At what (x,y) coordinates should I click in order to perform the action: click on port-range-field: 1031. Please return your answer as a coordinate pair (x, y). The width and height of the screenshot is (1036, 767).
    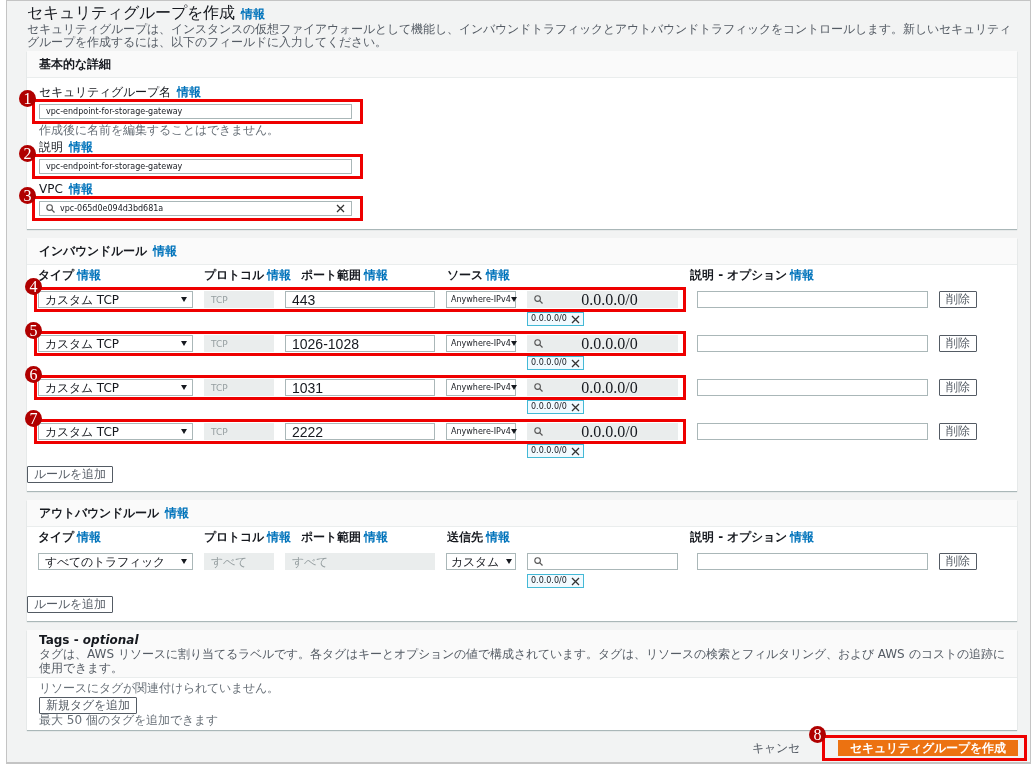
    Looking at the image, I should click on (360, 387).